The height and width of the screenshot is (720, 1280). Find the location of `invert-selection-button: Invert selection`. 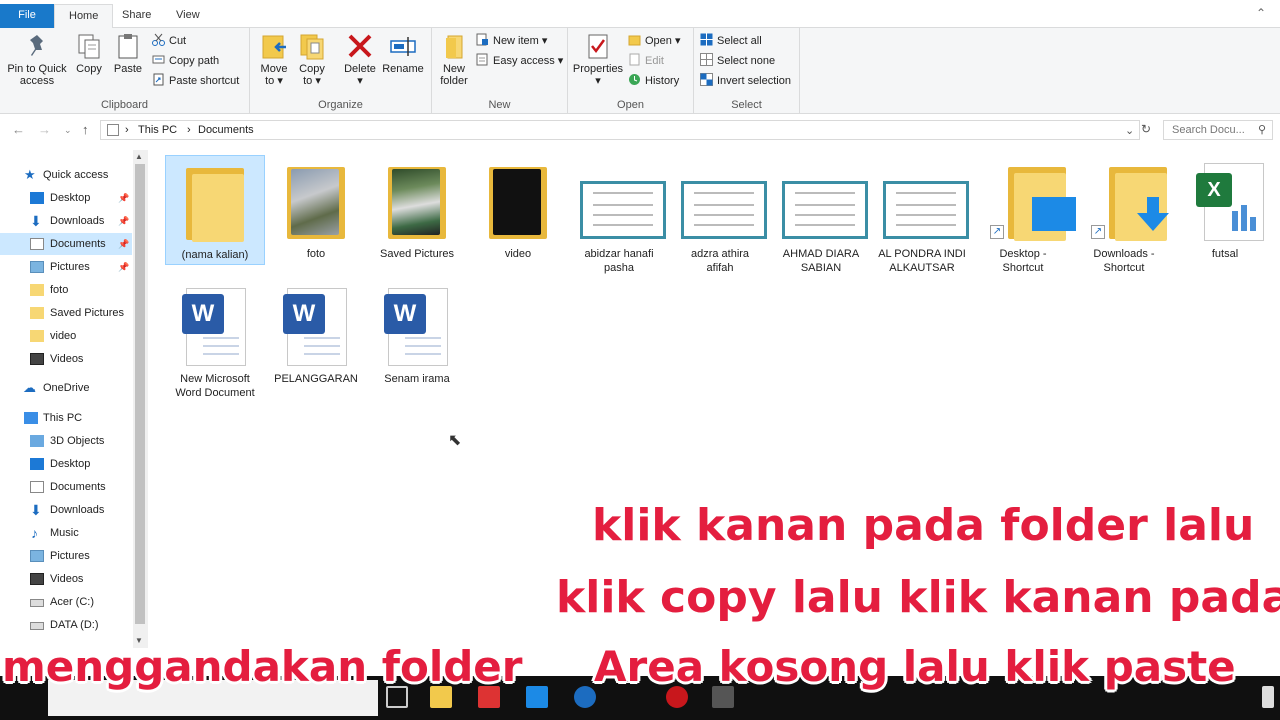

invert-selection-button: Invert selection is located at coordinates (745, 81).